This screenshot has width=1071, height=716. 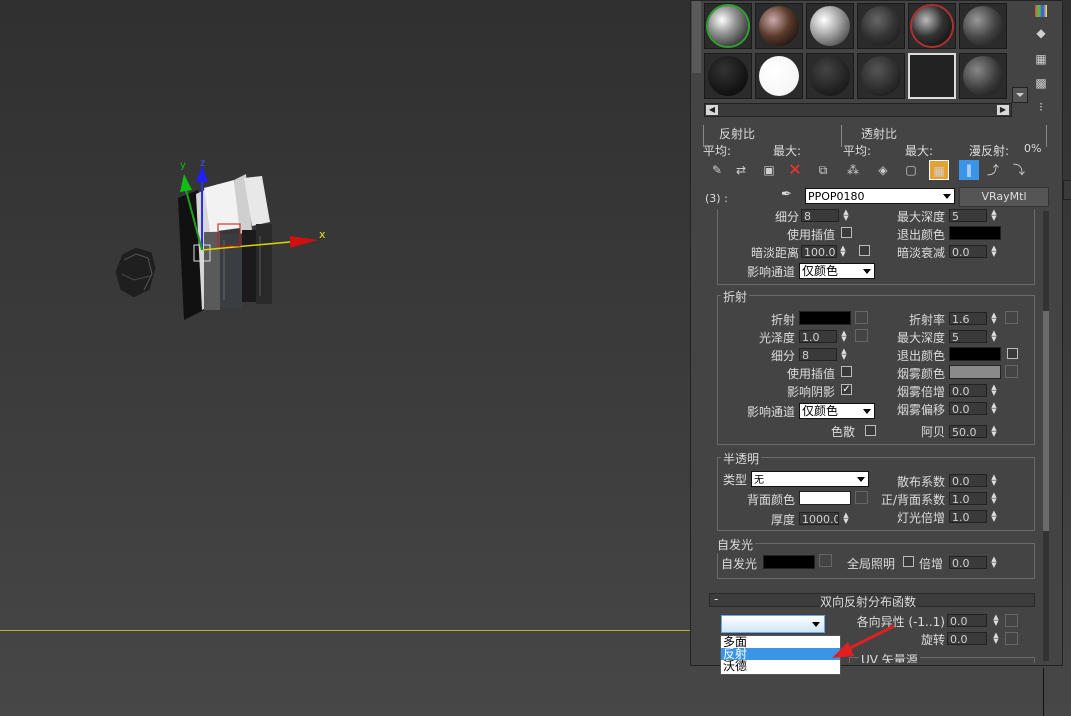 What do you see at coordinates (993, 170) in the screenshot?
I see `go-to-parent-icon: ⤴` at bounding box center [993, 170].